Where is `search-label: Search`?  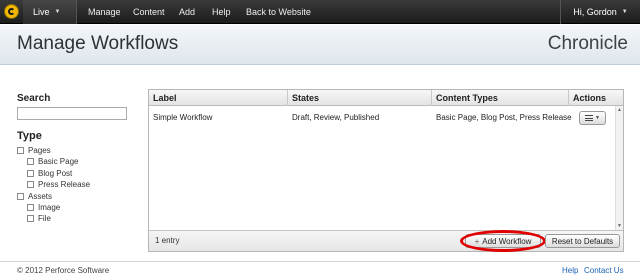
search-label: Search is located at coordinates (34, 98).